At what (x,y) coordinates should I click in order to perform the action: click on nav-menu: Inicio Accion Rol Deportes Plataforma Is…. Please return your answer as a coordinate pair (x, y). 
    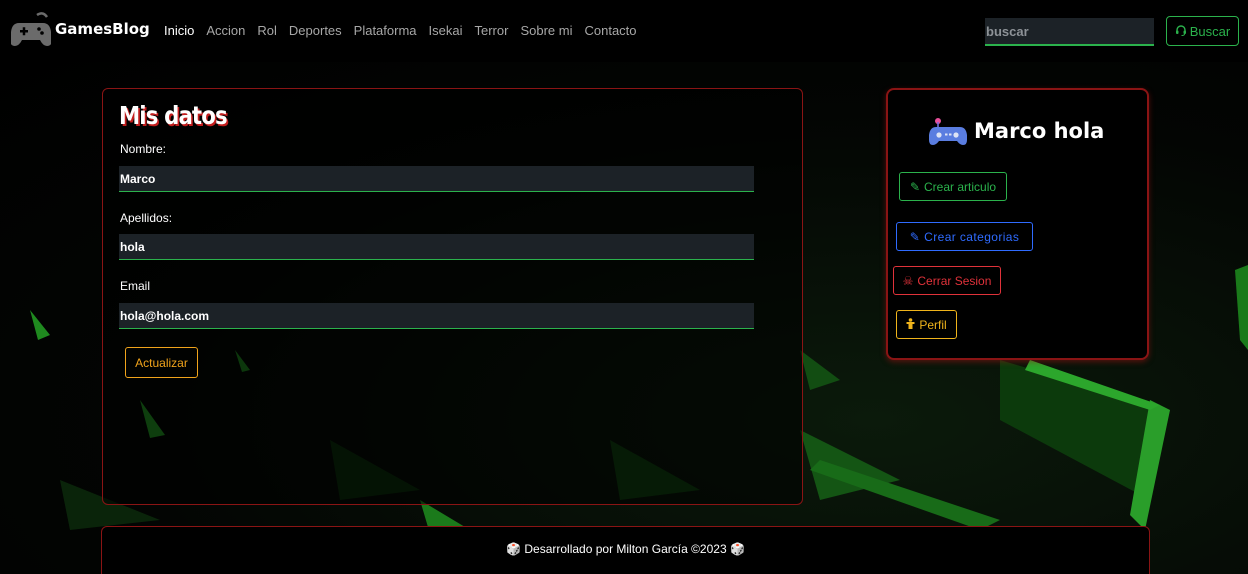
    Looking at the image, I should click on (406, 30).